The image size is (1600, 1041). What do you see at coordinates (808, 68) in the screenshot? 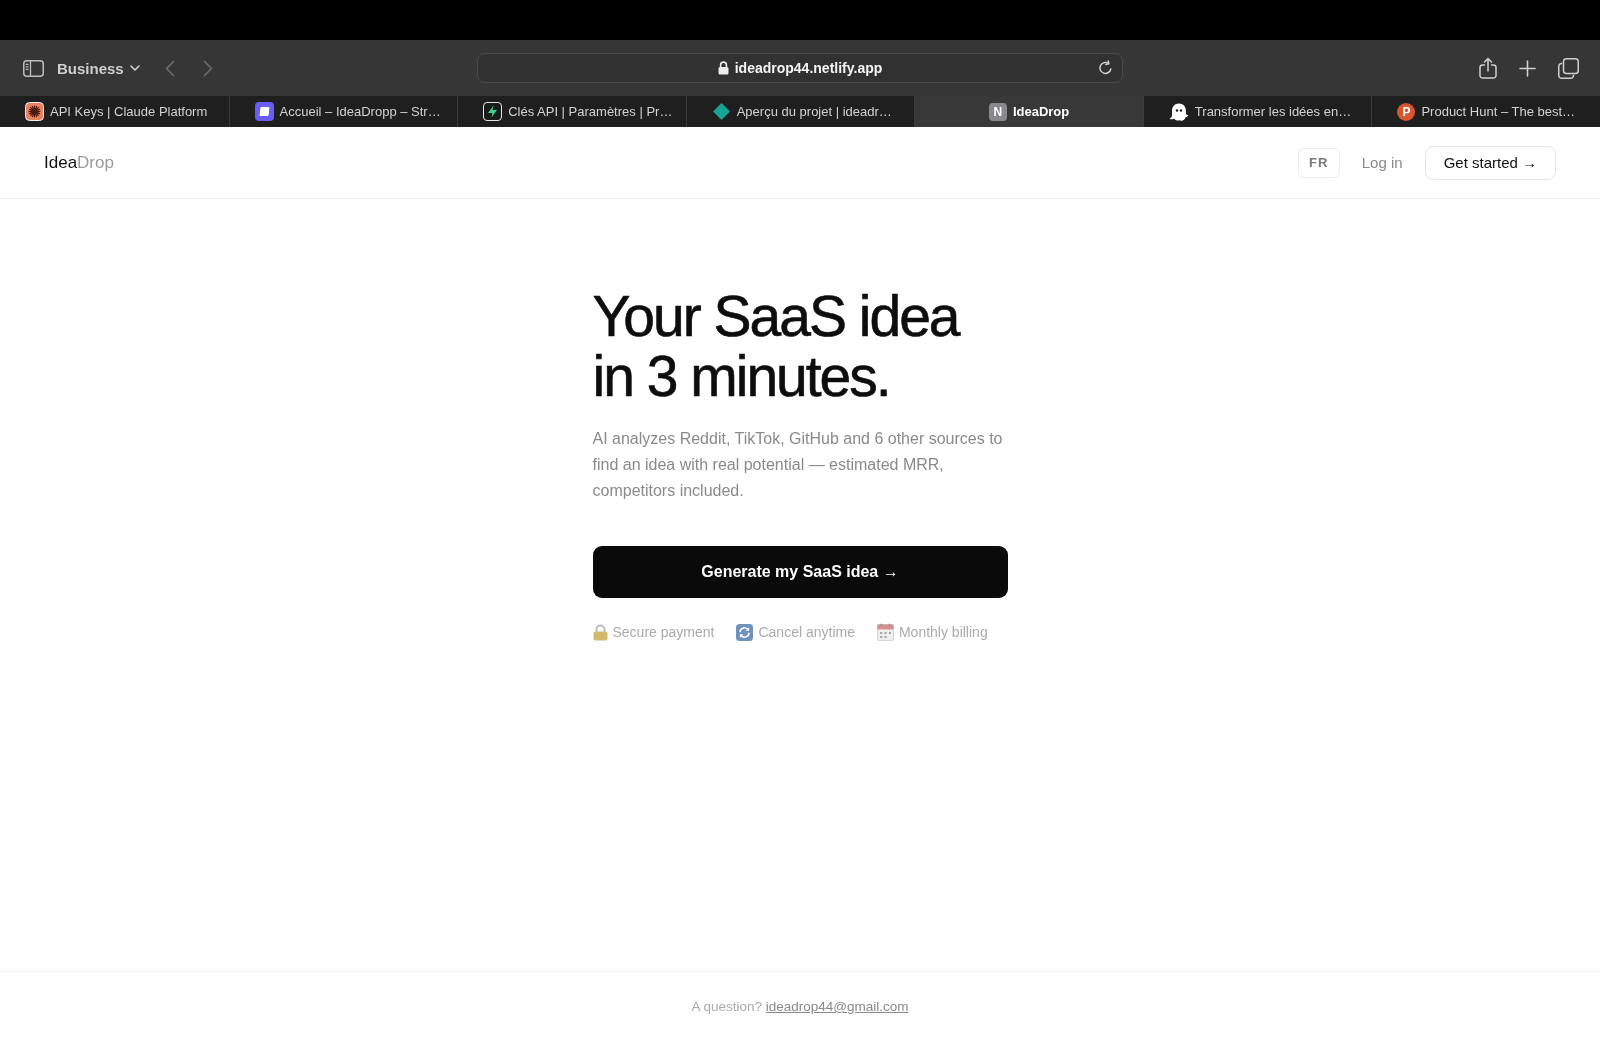
I see `url-text: ideadrop44.netlify.app` at bounding box center [808, 68].